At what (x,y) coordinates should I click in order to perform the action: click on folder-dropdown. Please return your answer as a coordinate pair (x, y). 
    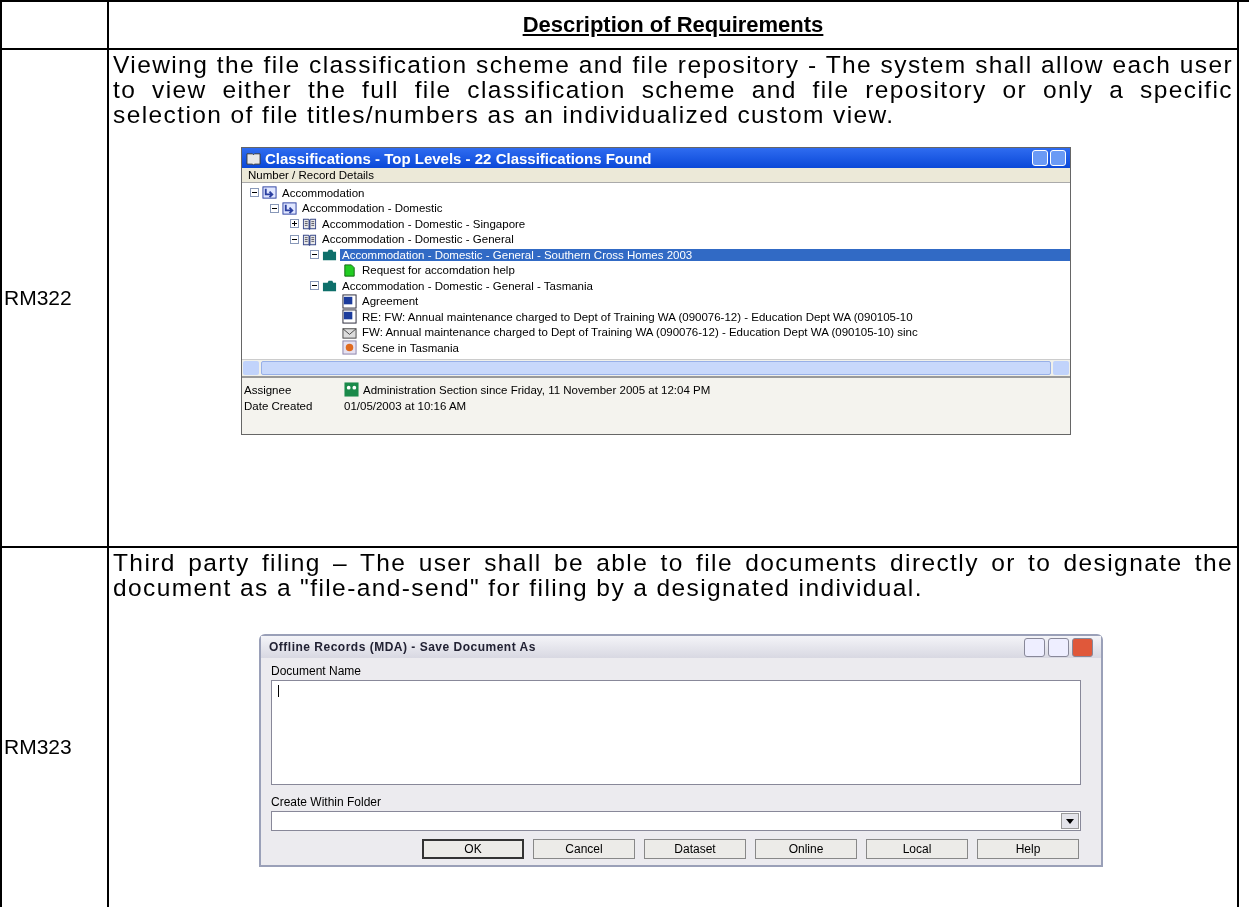
    Looking at the image, I should click on (676, 821).